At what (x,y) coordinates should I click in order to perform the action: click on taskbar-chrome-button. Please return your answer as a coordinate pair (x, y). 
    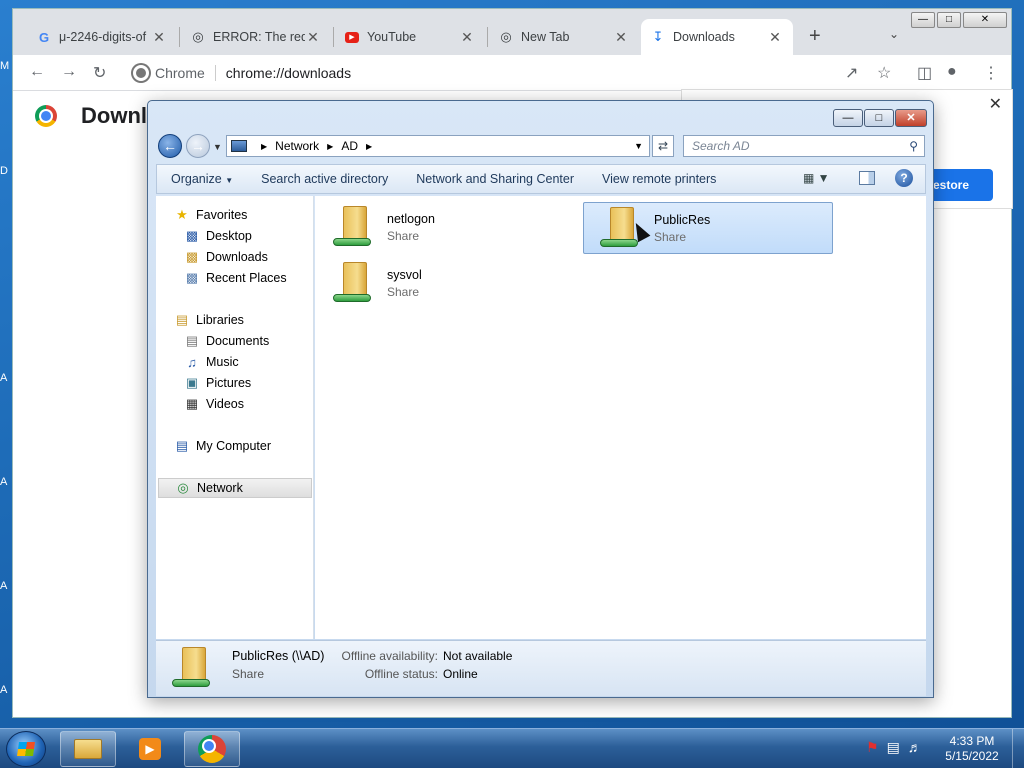
    Looking at the image, I should click on (212, 749).